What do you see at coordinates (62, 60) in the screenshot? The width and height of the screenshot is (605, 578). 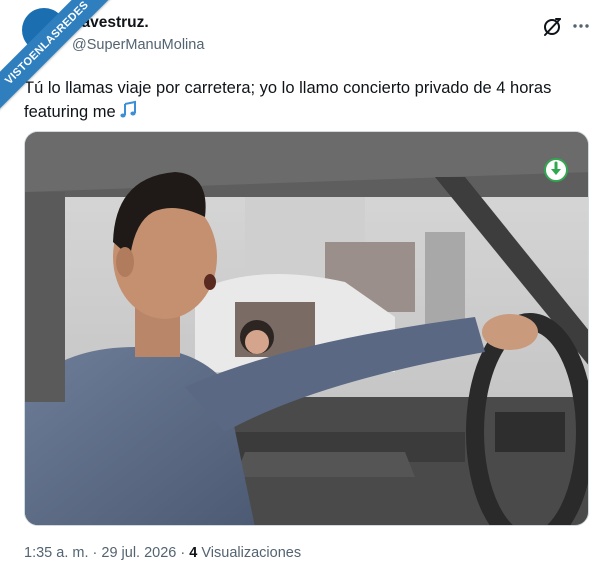 I see `watermark-text: VISTOENLASREDES` at bounding box center [62, 60].